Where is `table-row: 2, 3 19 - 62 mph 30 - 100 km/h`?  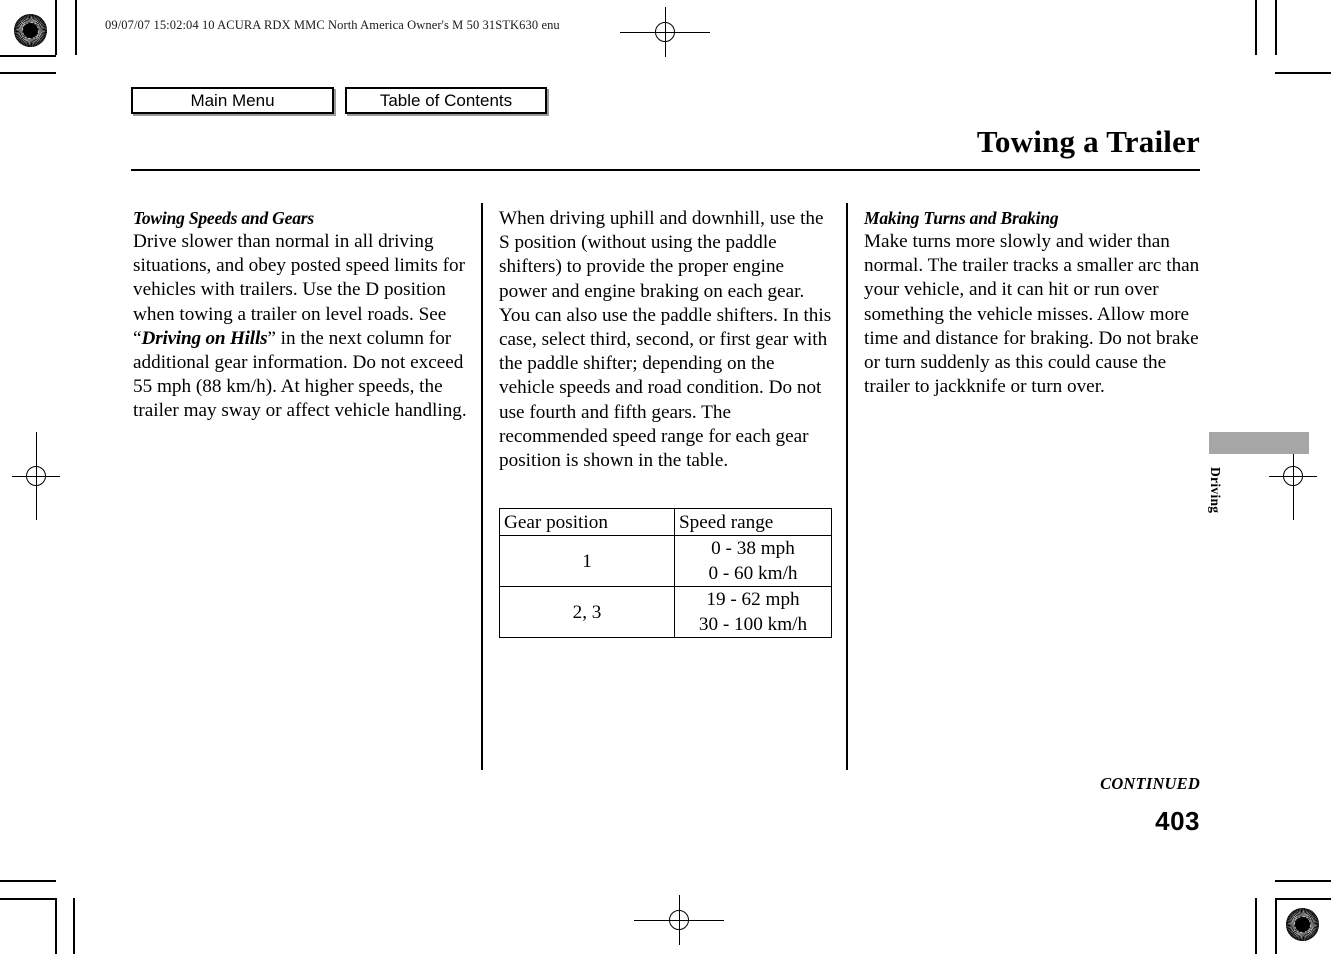 table-row: 2, 3 19 - 62 mph 30 - 100 km/h is located at coordinates (665, 612).